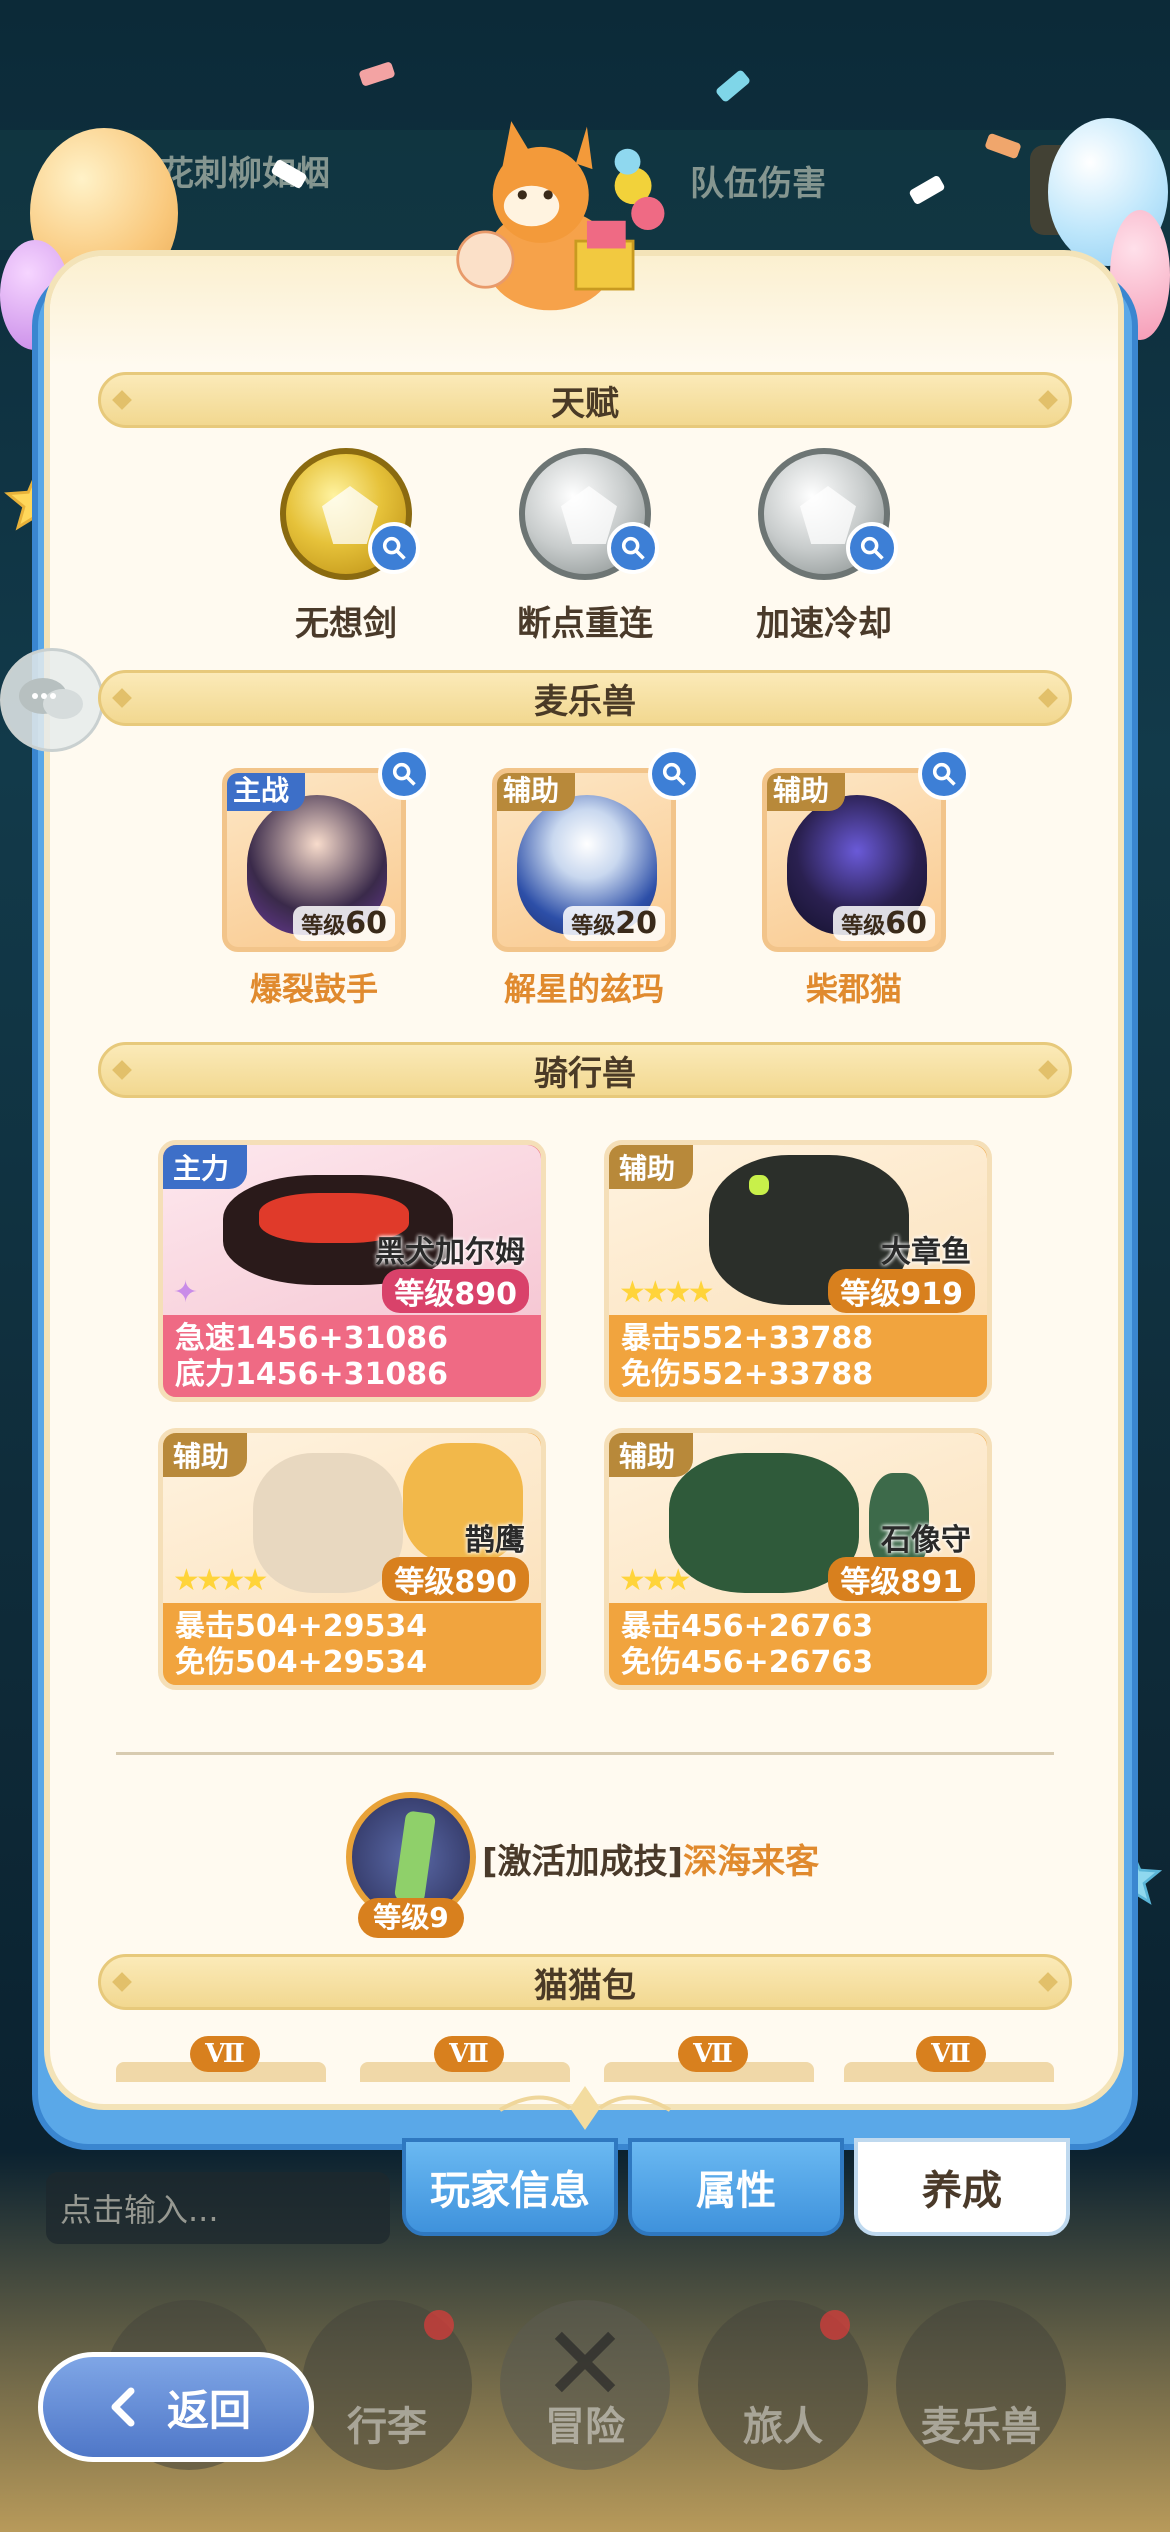 This screenshot has height=2532, width=1170. Describe the element at coordinates (636, 923) in the screenshot. I see `pet-level-value: 20` at that location.